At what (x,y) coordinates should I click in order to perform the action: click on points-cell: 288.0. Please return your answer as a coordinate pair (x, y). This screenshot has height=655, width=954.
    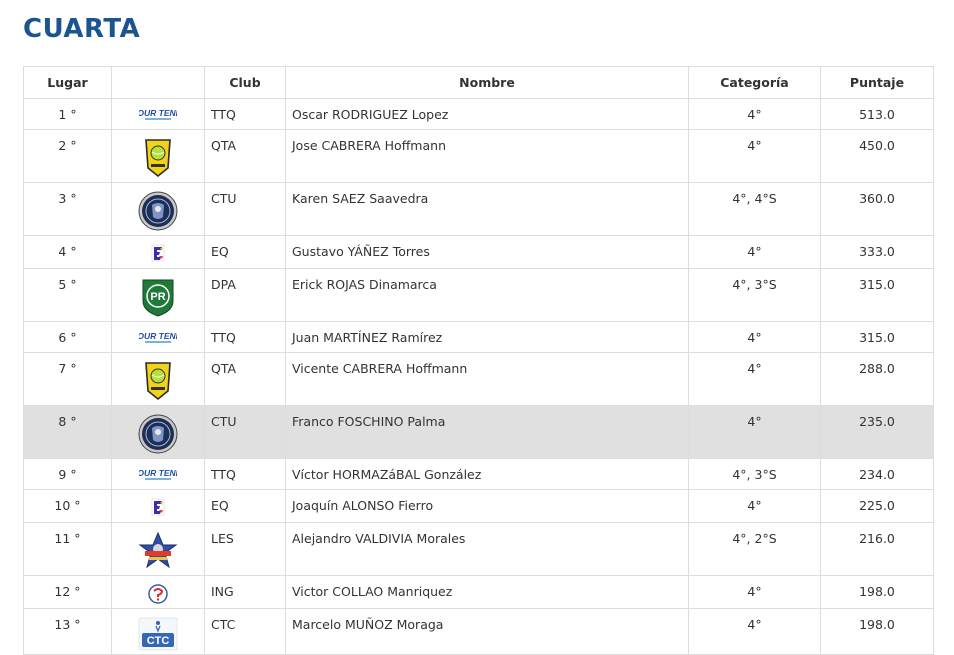
    Looking at the image, I should click on (877, 379).